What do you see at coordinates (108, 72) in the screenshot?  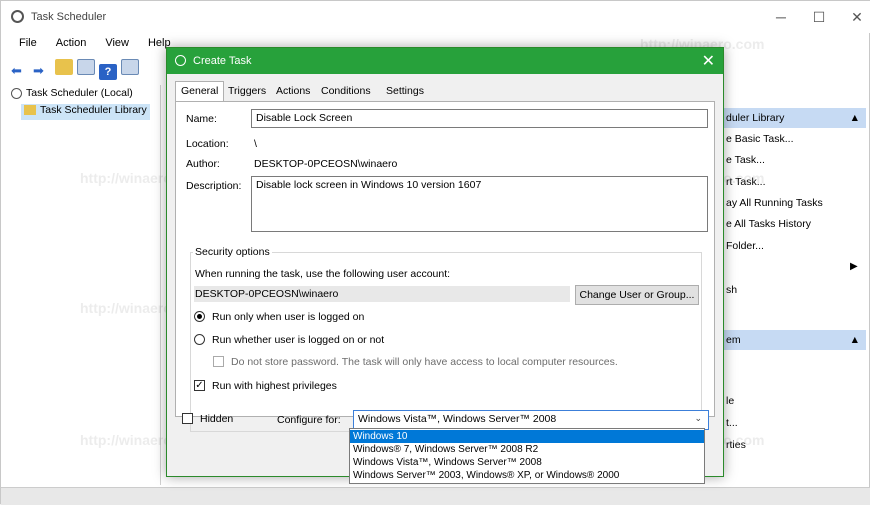 I see `help-icon: ?` at bounding box center [108, 72].